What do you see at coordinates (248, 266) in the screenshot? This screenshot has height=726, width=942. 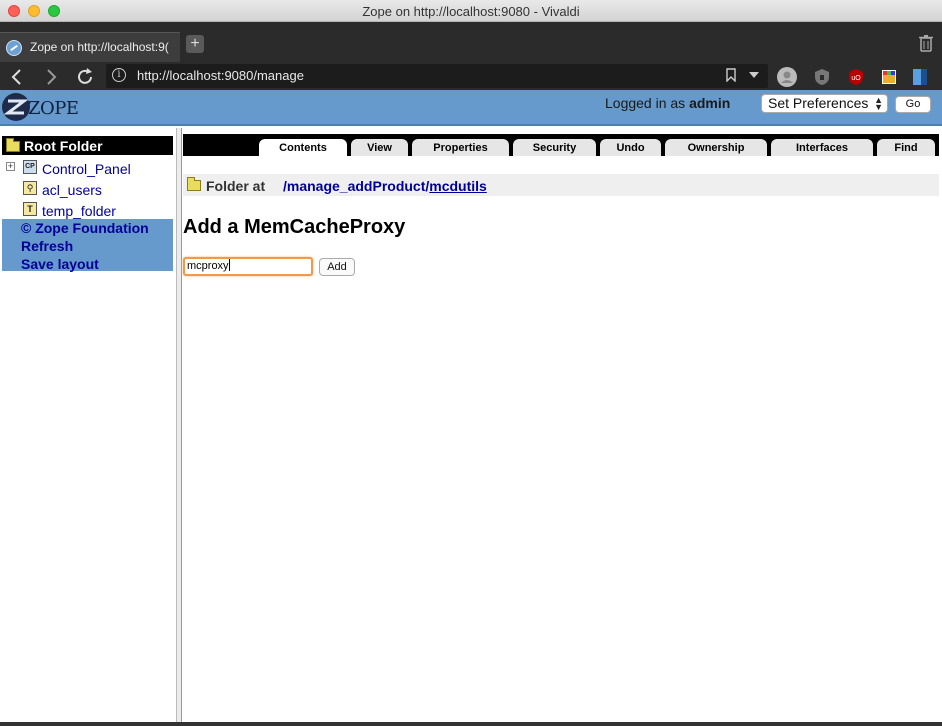 I see `id-input: mcproxy` at bounding box center [248, 266].